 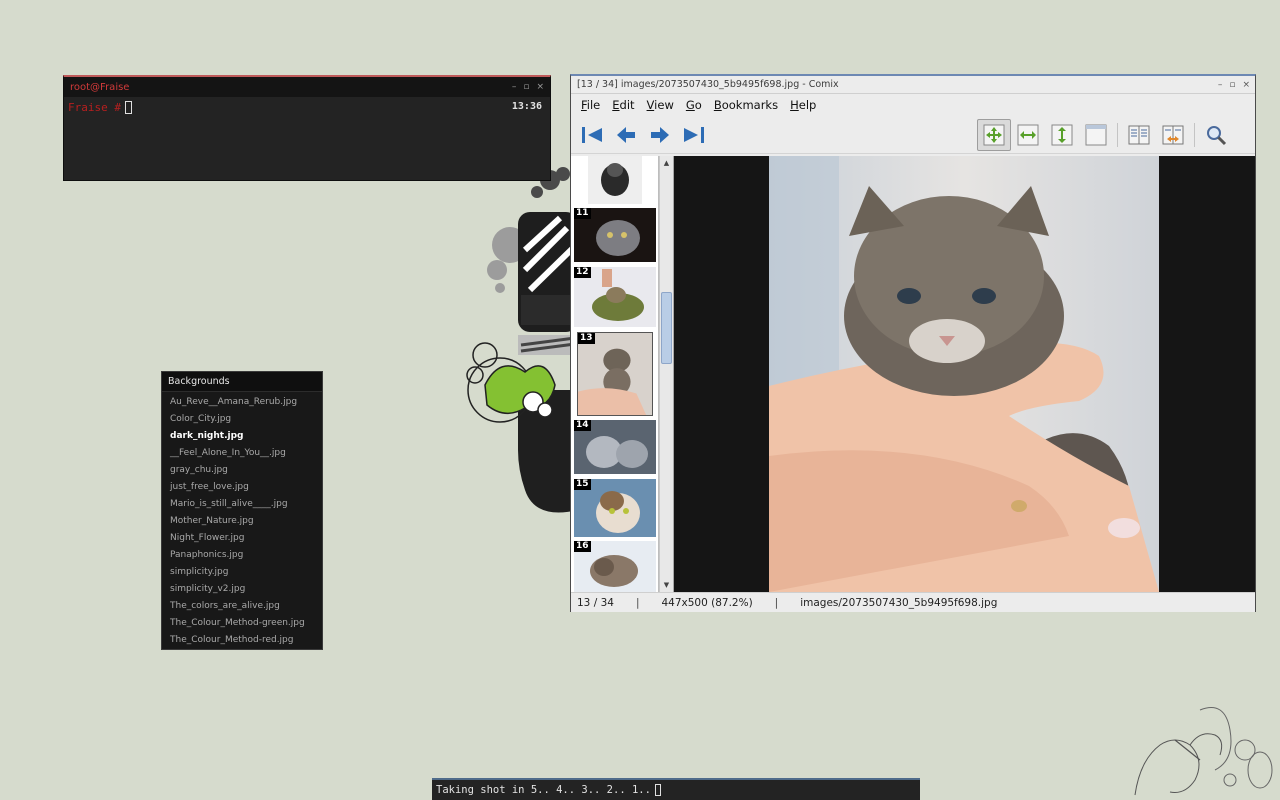 What do you see at coordinates (698, 105) in the screenshot?
I see `menu-label: o` at bounding box center [698, 105].